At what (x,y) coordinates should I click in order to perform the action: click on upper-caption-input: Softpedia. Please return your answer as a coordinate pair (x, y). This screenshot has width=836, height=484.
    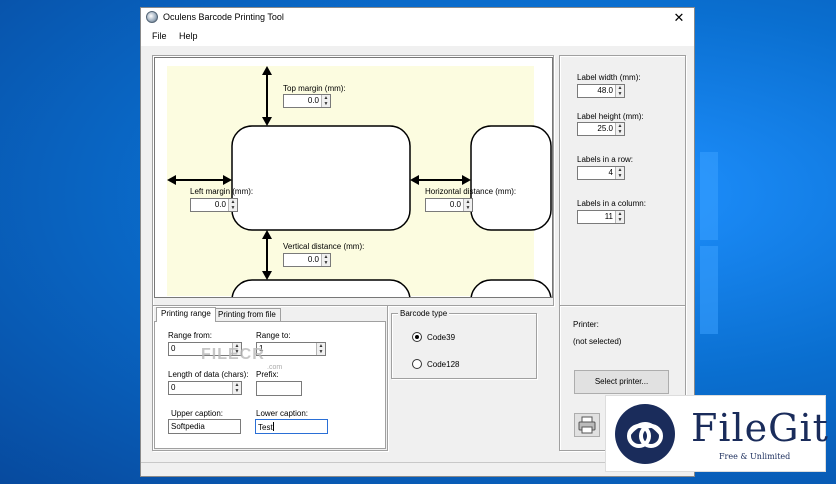
    Looking at the image, I should click on (204, 426).